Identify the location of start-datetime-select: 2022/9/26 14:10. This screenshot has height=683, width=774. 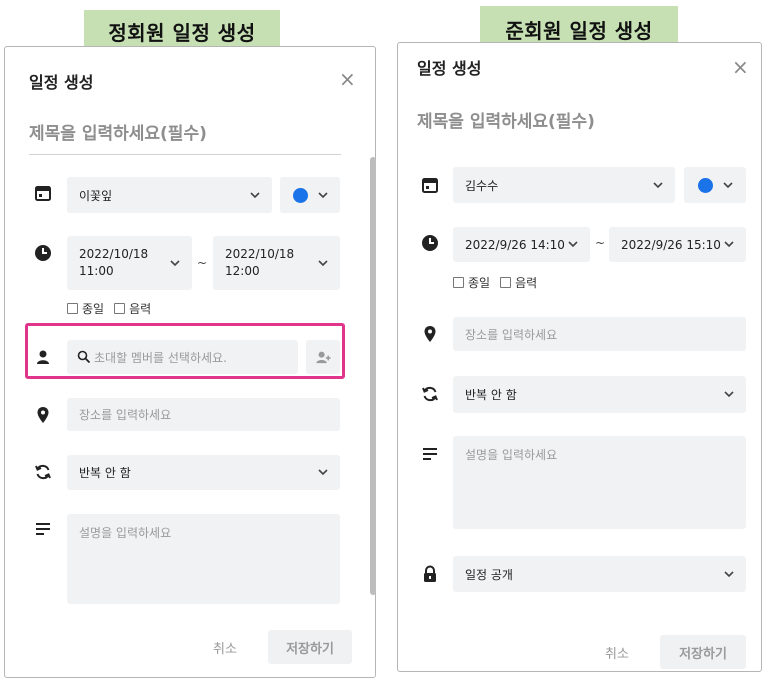
(521, 244).